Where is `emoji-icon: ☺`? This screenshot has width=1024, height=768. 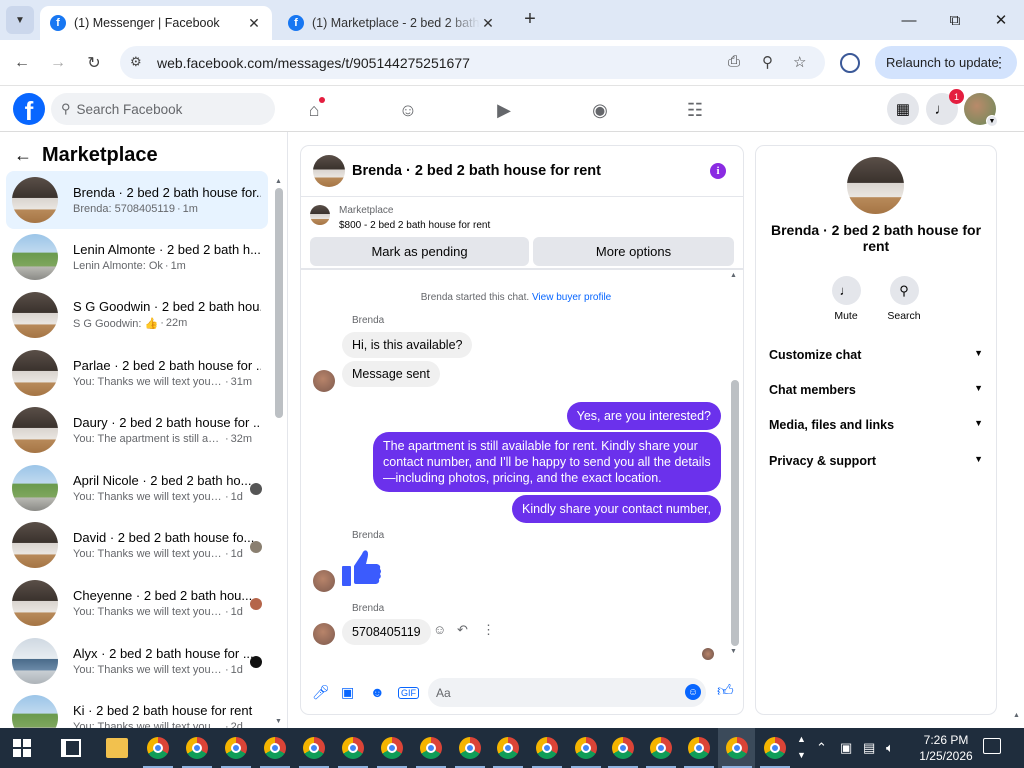
emoji-icon: ☺ is located at coordinates (693, 692).